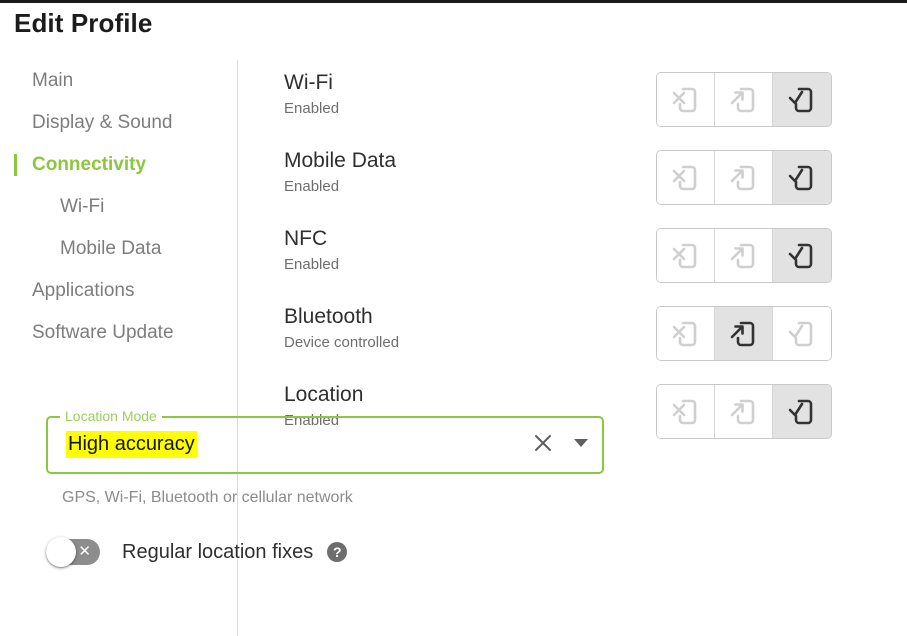  What do you see at coordinates (82, 206) in the screenshot?
I see `sidebar-item-label: Wi-Fi` at bounding box center [82, 206].